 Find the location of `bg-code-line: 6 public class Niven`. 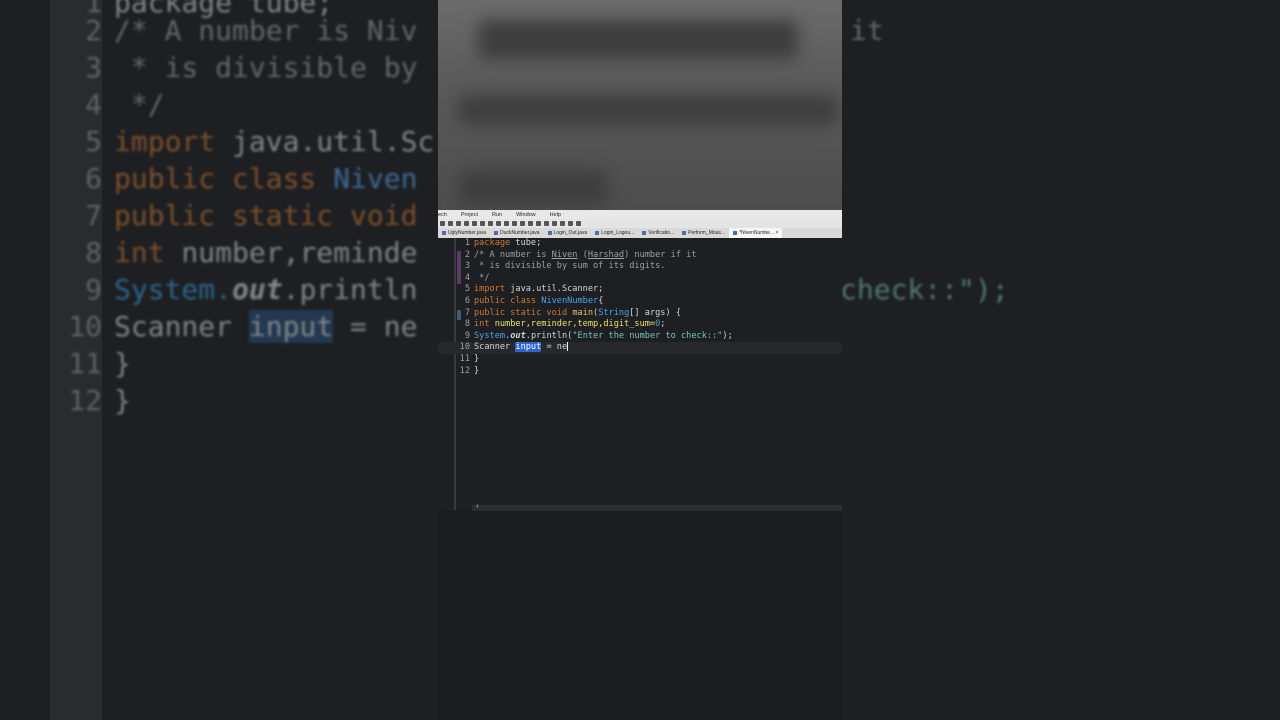

bg-code-line: 6 public class Niven is located at coordinates (251, 178).